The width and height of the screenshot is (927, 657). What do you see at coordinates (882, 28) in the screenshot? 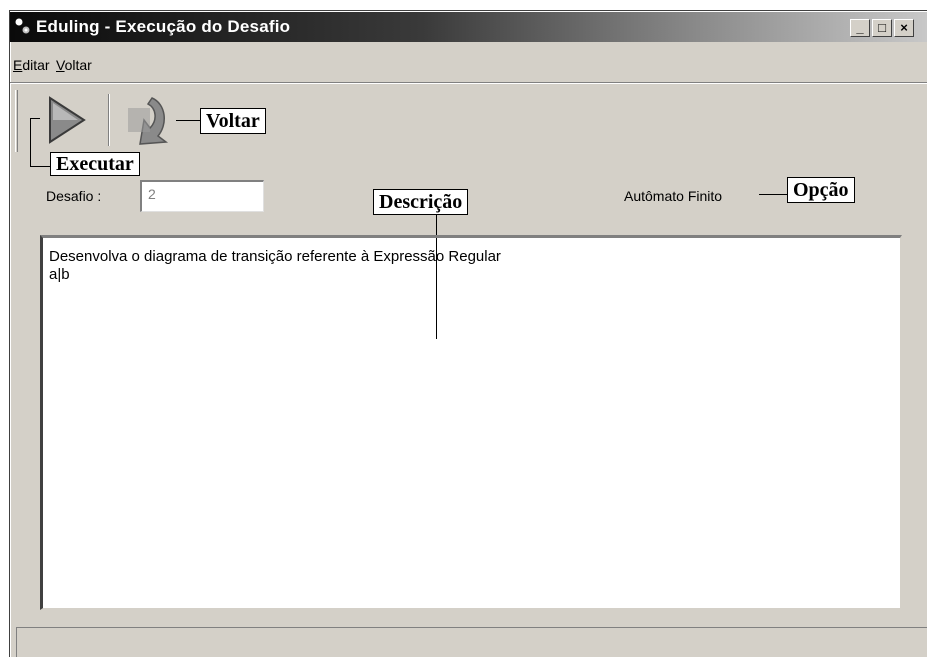
I see `maximize-button: □` at bounding box center [882, 28].